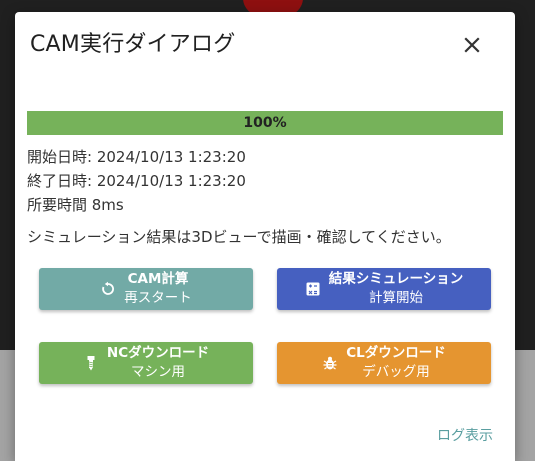  What do you see at coordinates (472, 45) in the screenshot?
I see `close-icon` at bounding box center [472, 45].